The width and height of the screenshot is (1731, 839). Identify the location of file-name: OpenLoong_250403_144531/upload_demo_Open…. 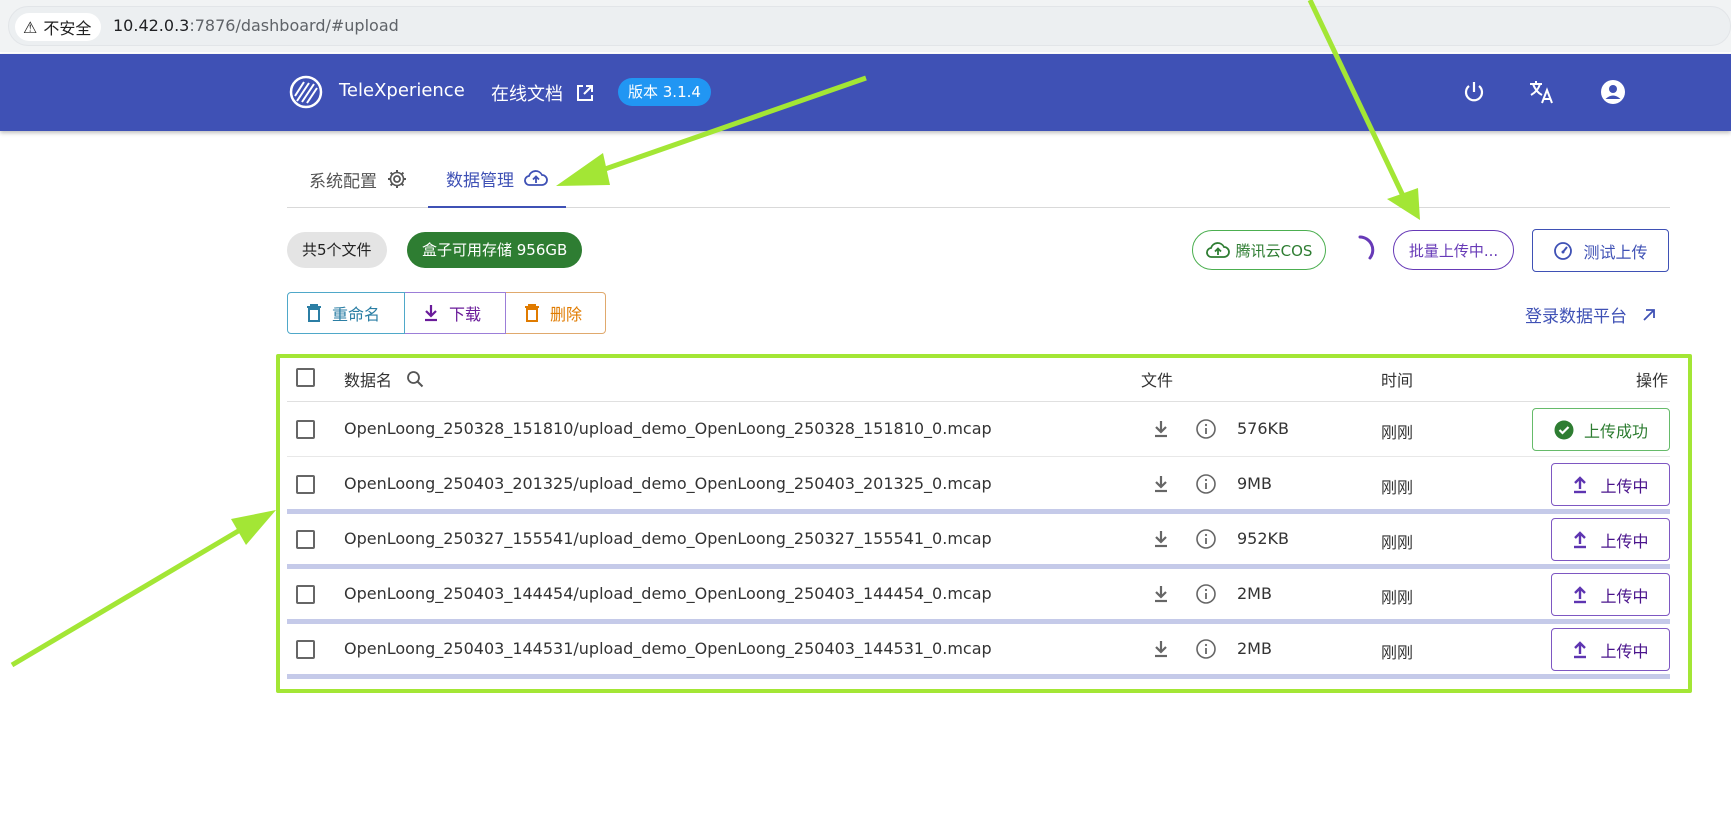
(668, 648).